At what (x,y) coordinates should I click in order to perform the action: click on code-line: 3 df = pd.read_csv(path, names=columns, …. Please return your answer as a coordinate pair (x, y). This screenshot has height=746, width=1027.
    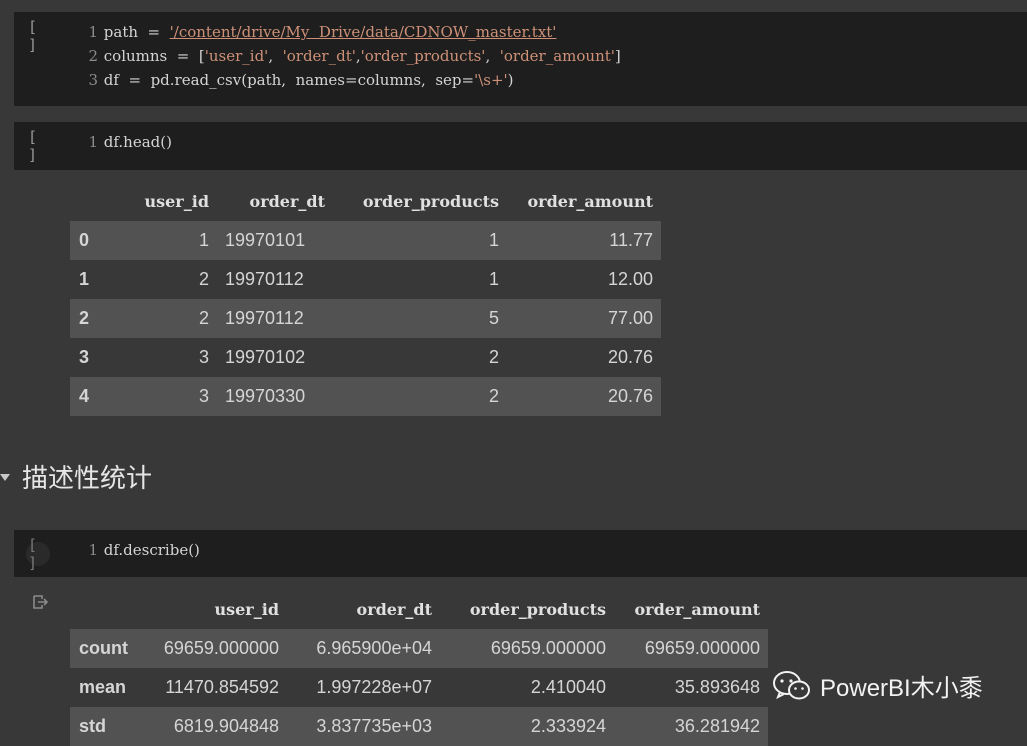
    Looking at the image, I should click on (352, 80).